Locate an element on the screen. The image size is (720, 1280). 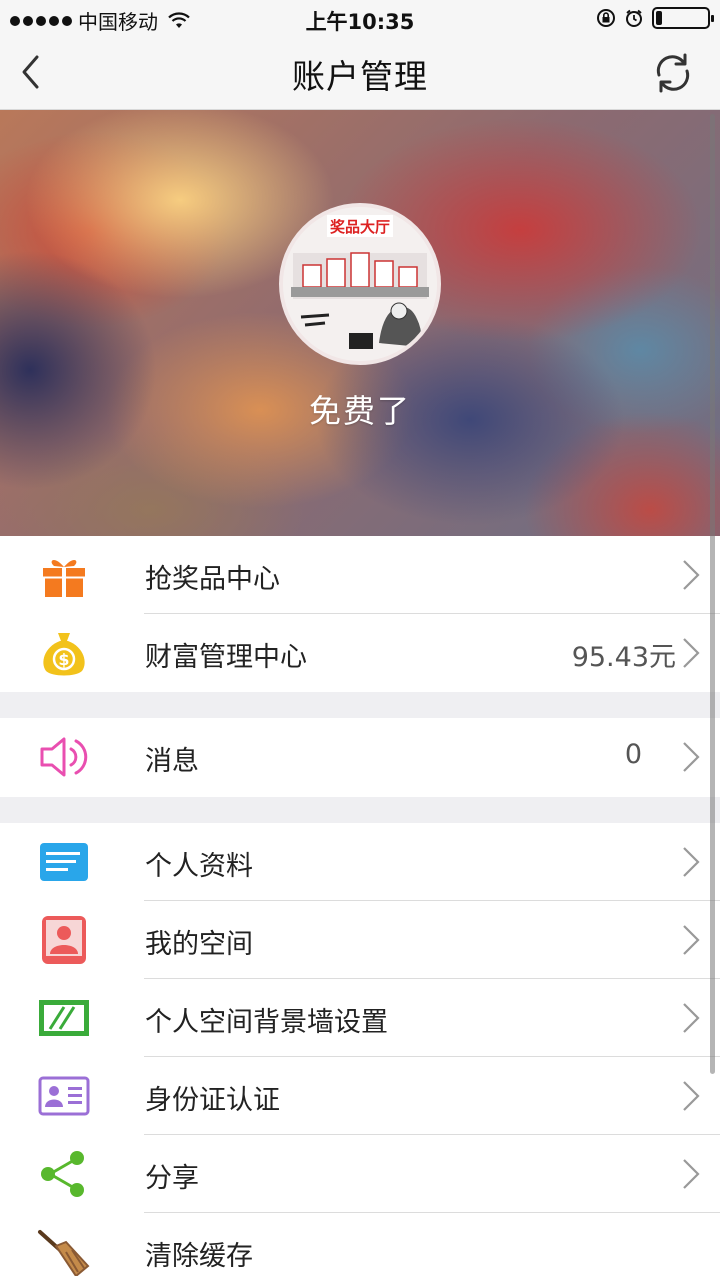
avatar-image: 奖品大厅 is located at coordinates (360, 284).